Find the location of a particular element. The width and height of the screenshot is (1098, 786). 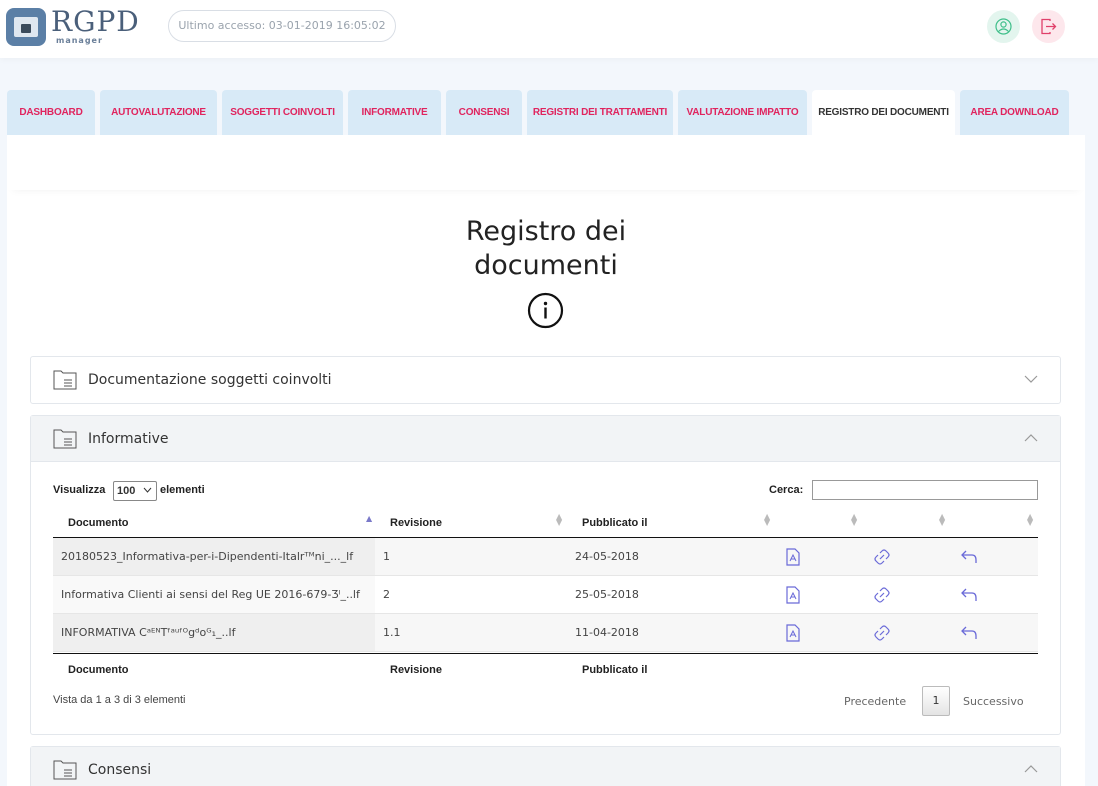

cell-revisione: 2 is located at coordinates (386, 594).